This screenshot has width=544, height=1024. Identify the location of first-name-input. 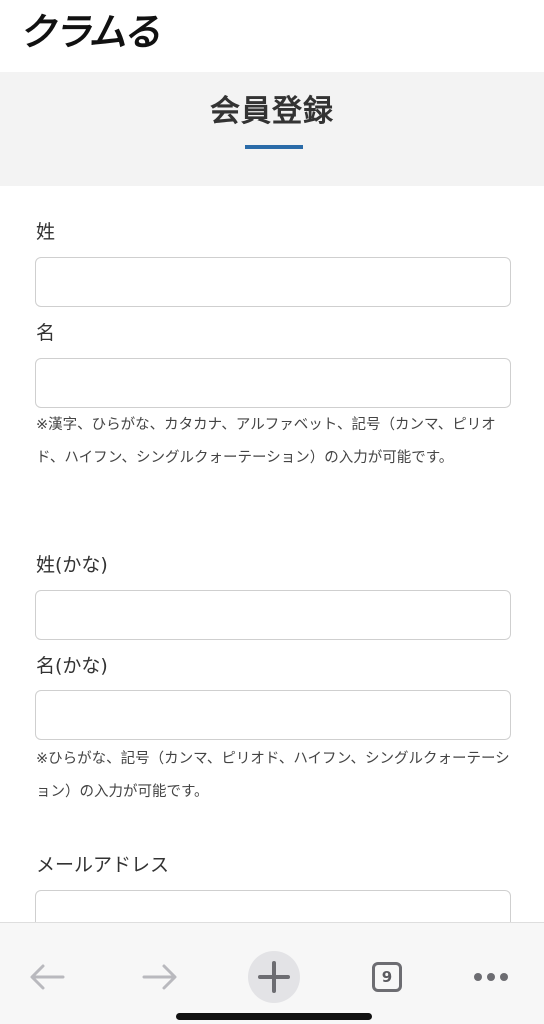
(273, 383).